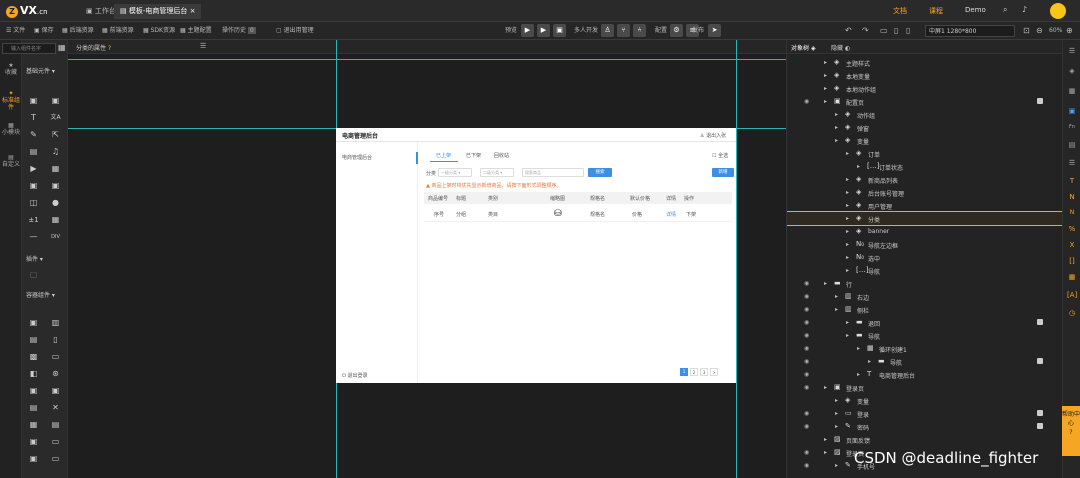  I want to click on anchor-cmp-icon: ⊛, so click(55, 374).